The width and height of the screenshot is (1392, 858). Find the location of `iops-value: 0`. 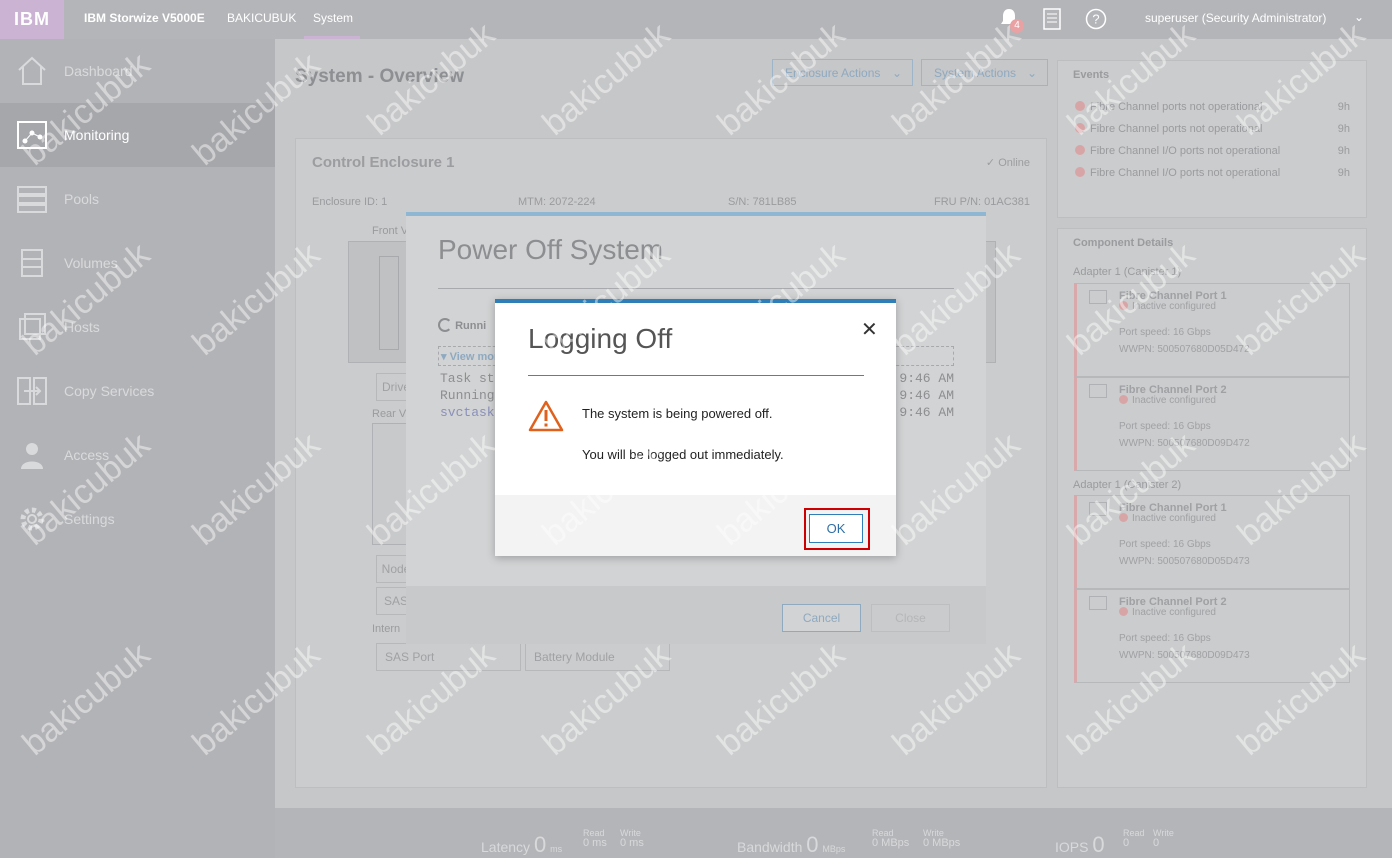

iops-value: 0 is located at coordinates (1098, 844).